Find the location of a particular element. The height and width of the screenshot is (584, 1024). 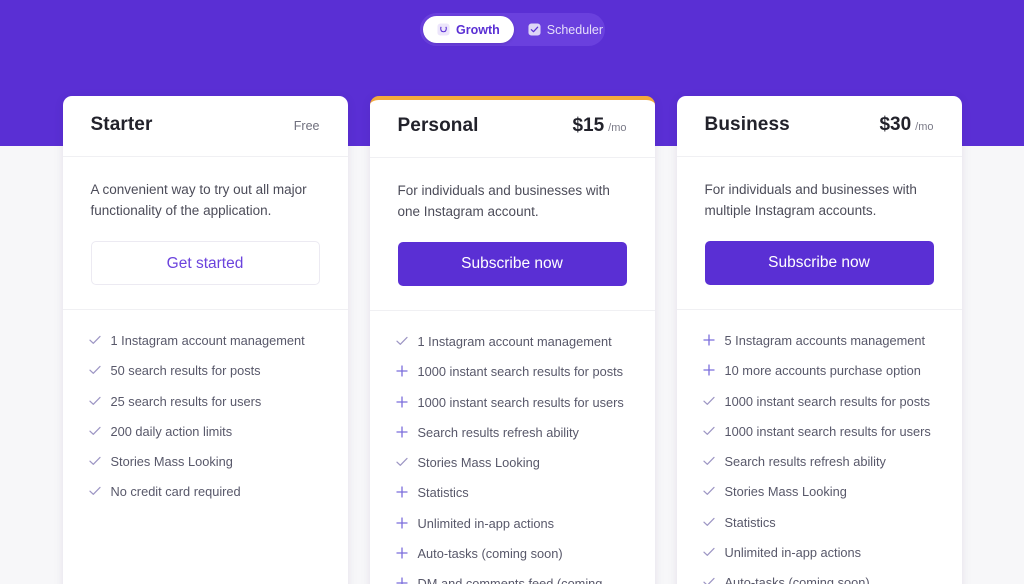

plan-price: $15 is located at coordinates (588, 125).